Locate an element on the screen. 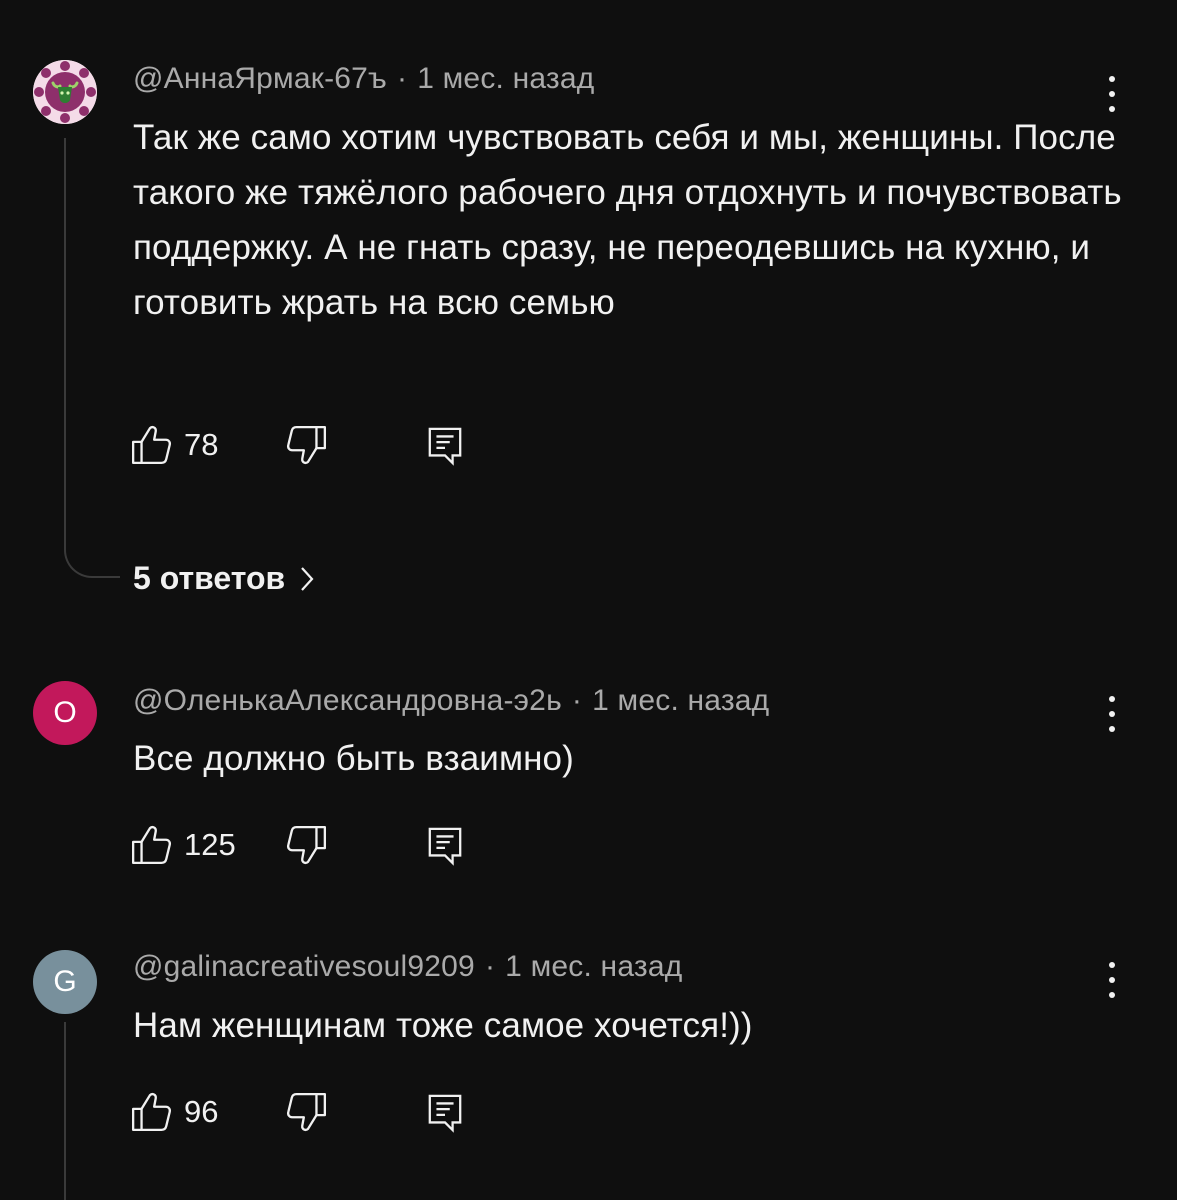 The image size is (1177, 1200). thread-connector is located at coordinates (92, 558).